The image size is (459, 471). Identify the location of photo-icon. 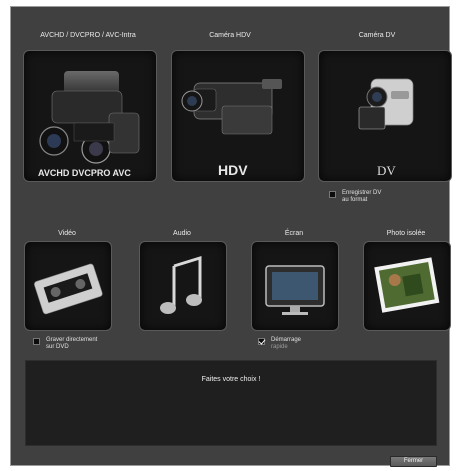
(407, 285).